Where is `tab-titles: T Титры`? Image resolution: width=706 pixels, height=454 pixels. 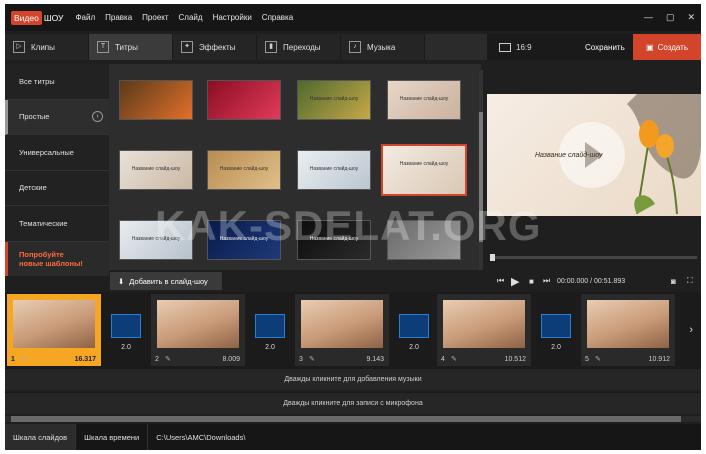
tab-titles: T Титры is located at coordinates (131, 47).